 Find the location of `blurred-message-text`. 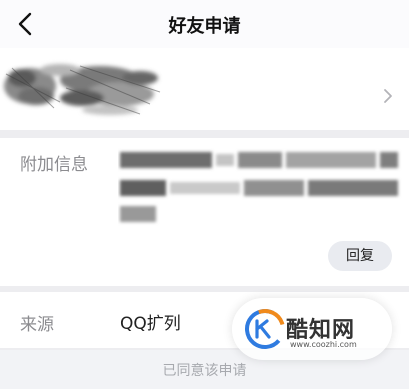

blurred-message-text is located at coordinates (259, 187).